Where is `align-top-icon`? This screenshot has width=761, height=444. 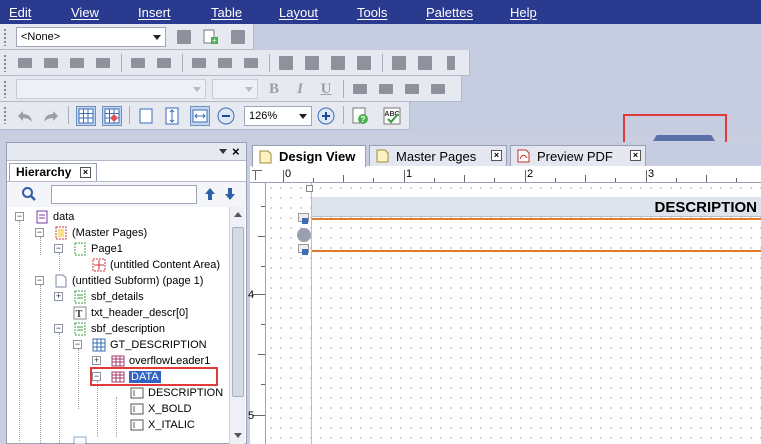
align-top-icon is located at coordinates (77, 63).